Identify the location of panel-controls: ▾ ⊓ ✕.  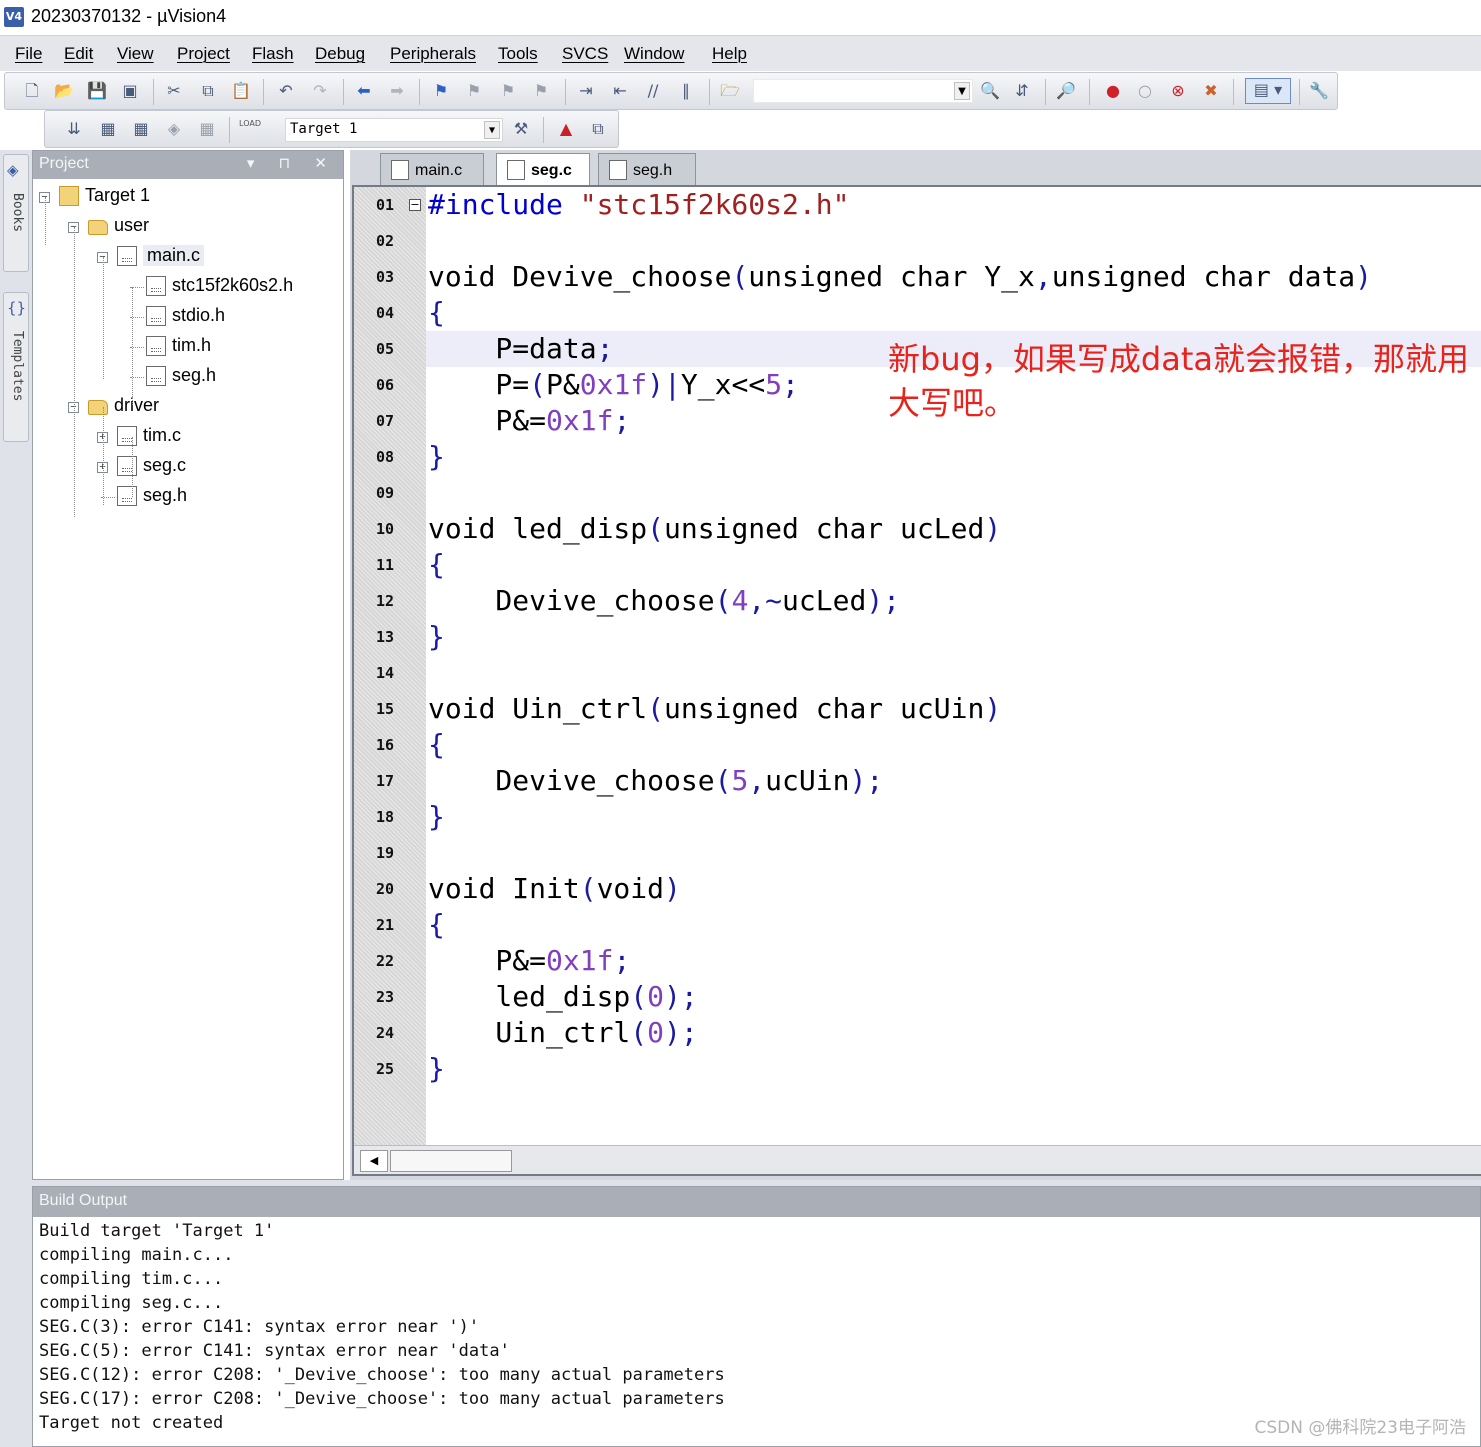
(292, 163).